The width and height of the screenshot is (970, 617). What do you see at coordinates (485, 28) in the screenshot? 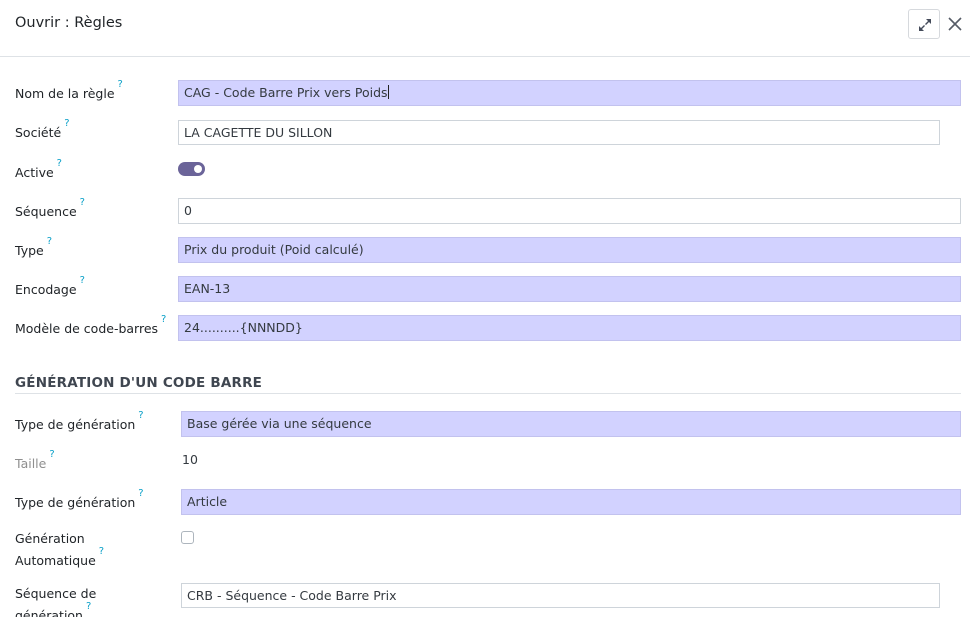
I see `dialog-header: Ouvrir : Règles` at bounding box center [485, 28].